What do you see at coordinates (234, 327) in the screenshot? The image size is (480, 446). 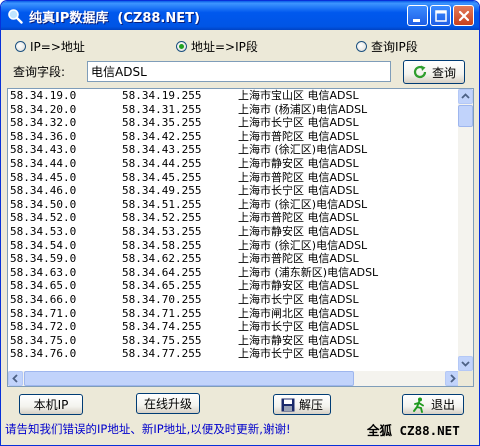 I see `result-row: 58.34.72.0 58.34.74.255 上海市长宁区 电信ADSL` at bounding box center [234, 327].